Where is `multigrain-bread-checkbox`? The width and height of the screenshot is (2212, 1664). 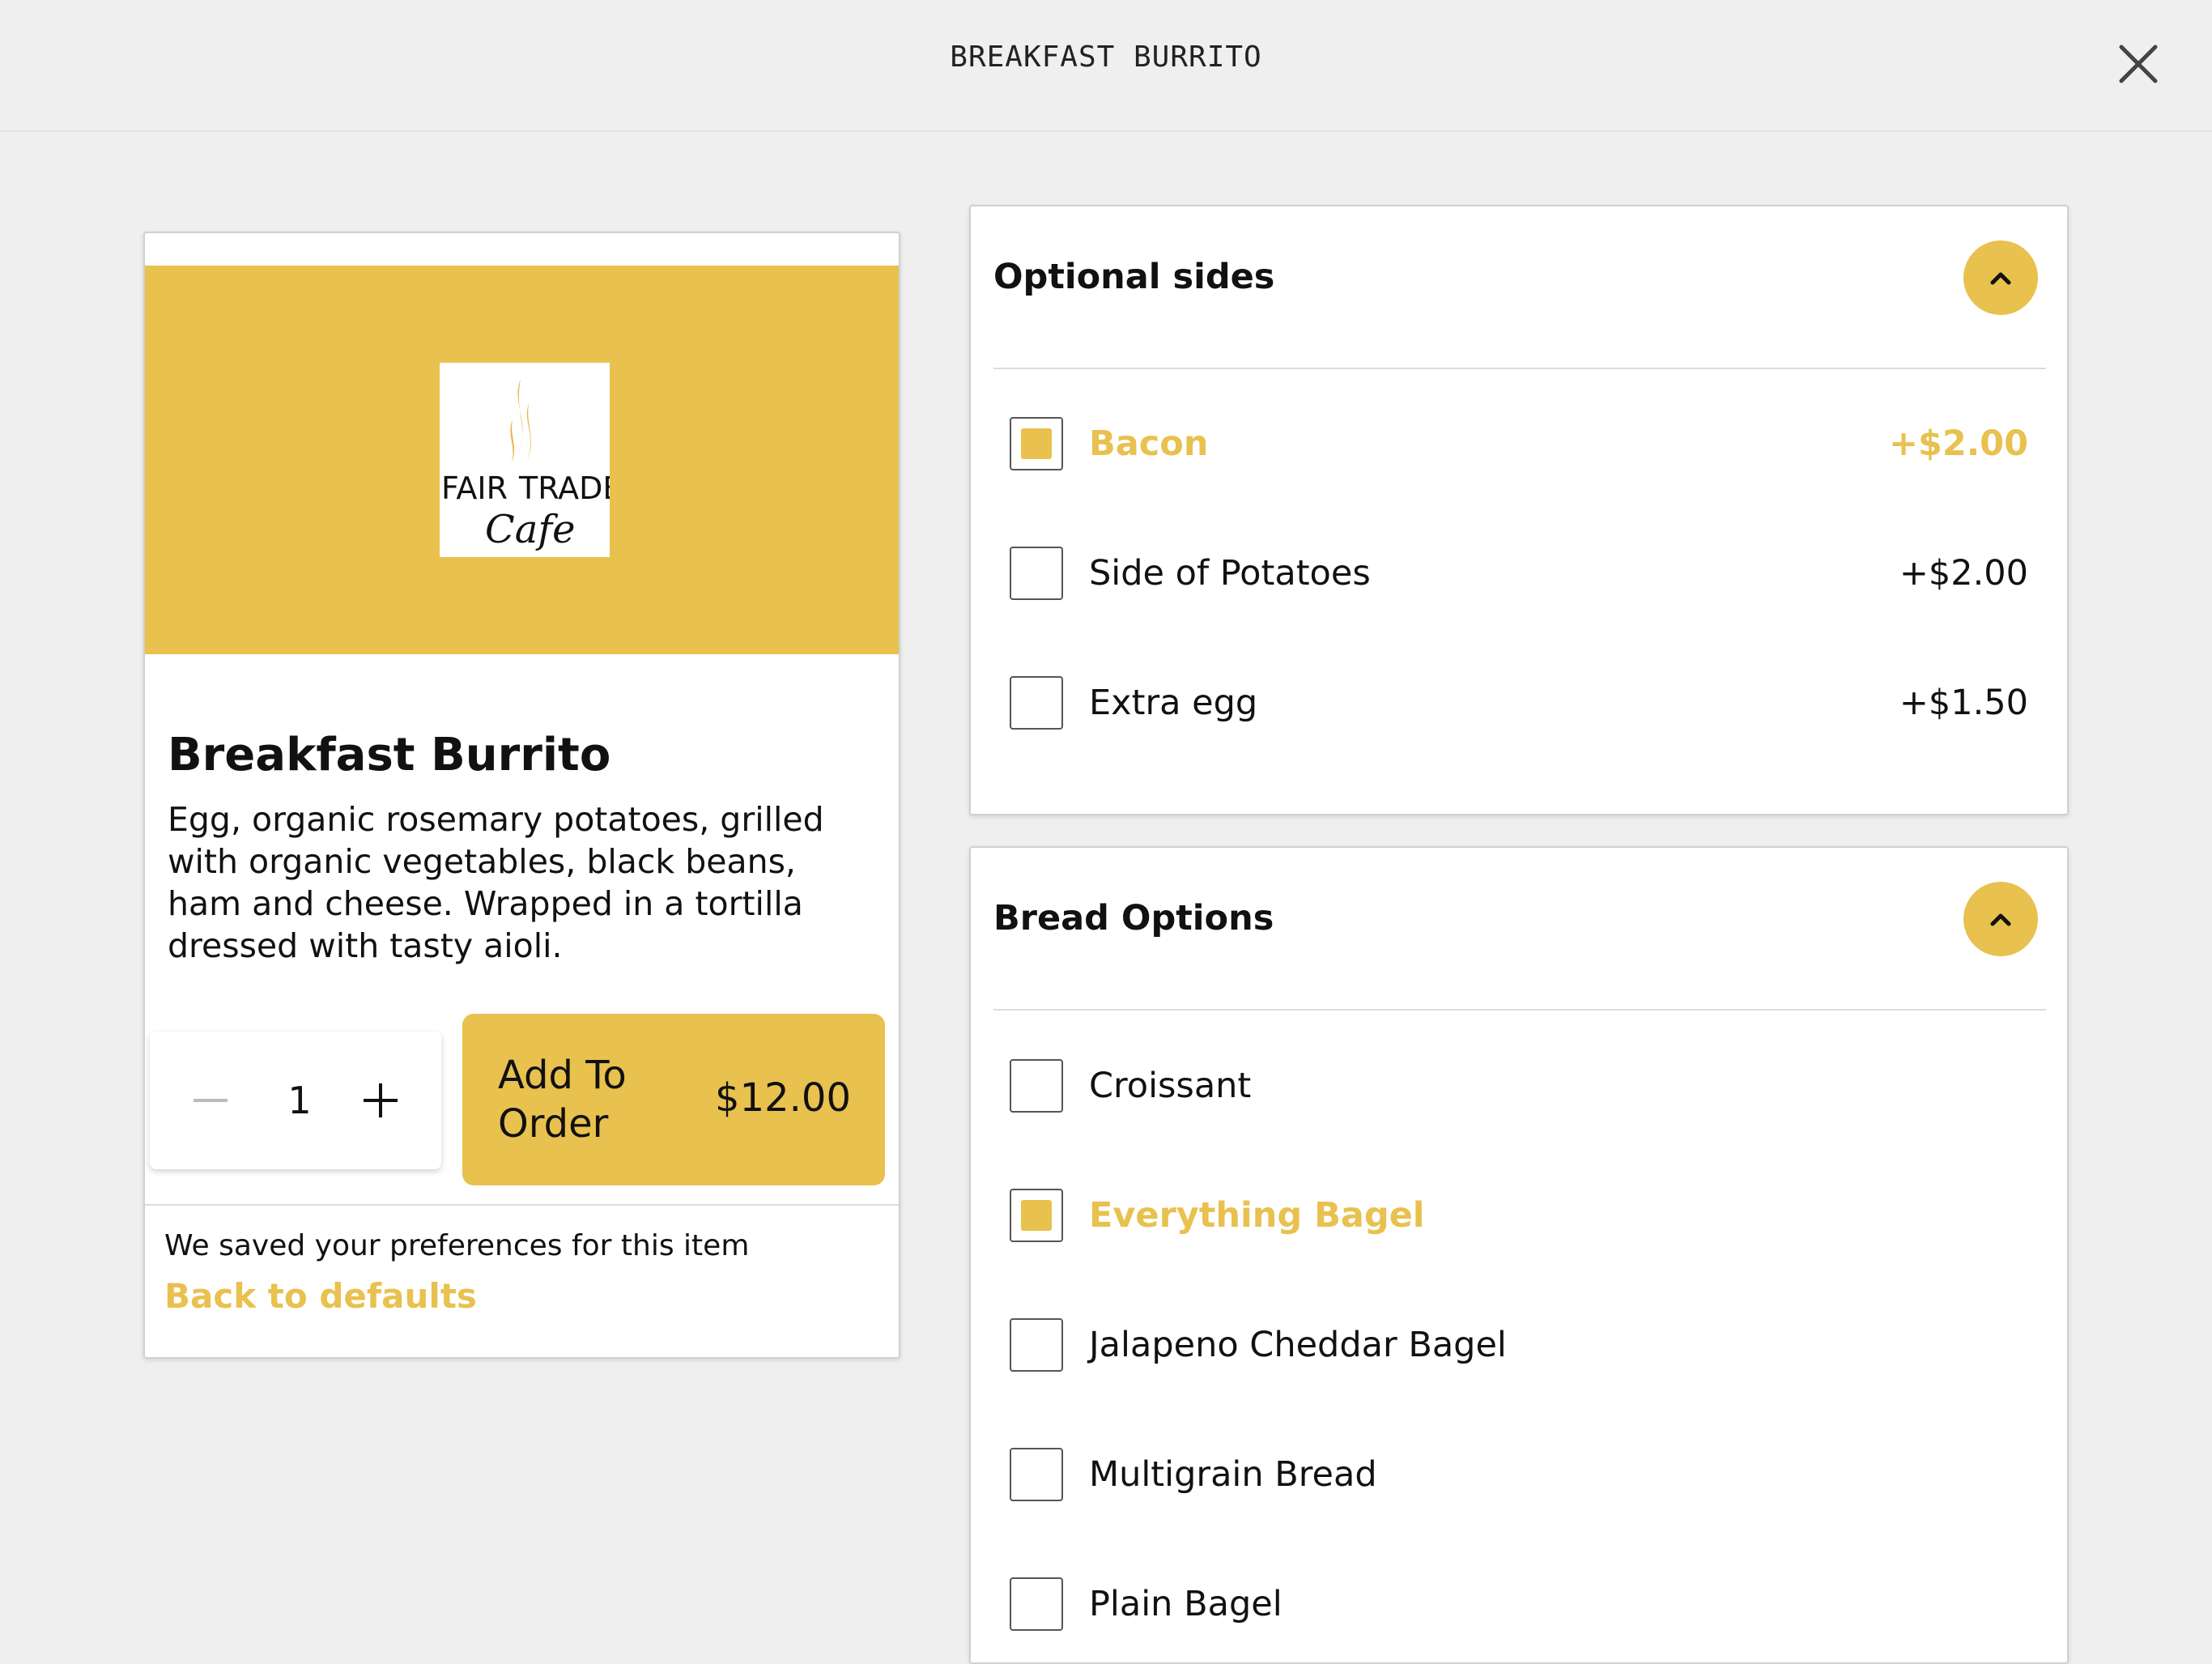 multigrain-bread-checkbox is located at coordinates (1037, 1474).